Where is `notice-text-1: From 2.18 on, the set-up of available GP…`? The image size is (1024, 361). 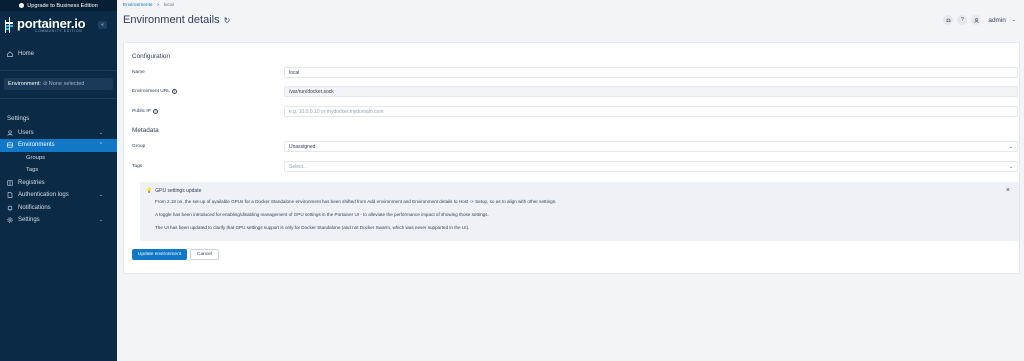
notice-text-1: From 2.18 on, the set-up of available GP… is located at coordinates (356, 201).